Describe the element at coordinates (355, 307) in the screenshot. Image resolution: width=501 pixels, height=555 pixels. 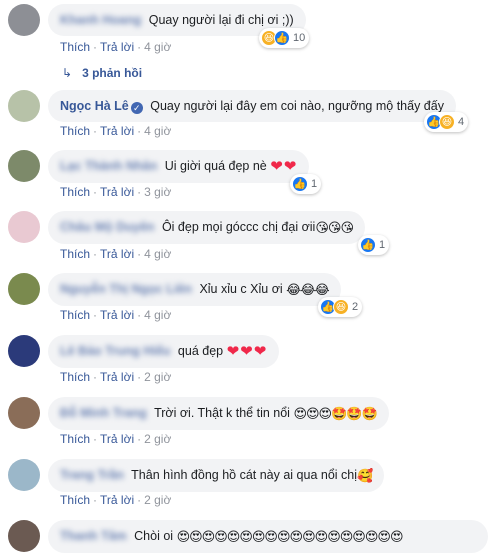
I see `reaction-count: 2` at that location.